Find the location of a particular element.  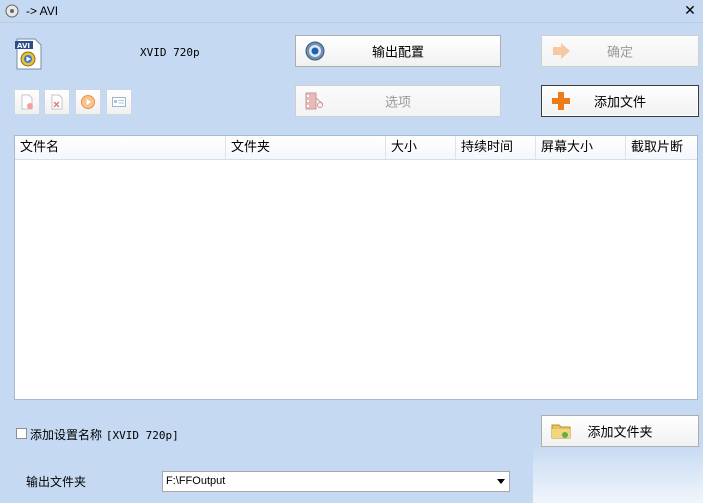

add-folder-button: 添加文件夹 is located at coordinates (620, 431).